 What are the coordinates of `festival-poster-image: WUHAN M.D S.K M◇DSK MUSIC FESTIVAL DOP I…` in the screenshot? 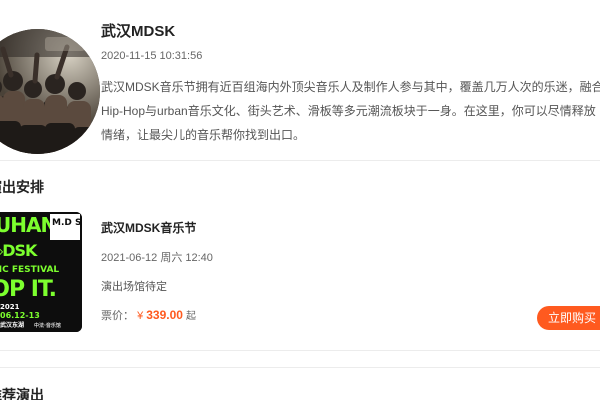 It's located at (41, 272).